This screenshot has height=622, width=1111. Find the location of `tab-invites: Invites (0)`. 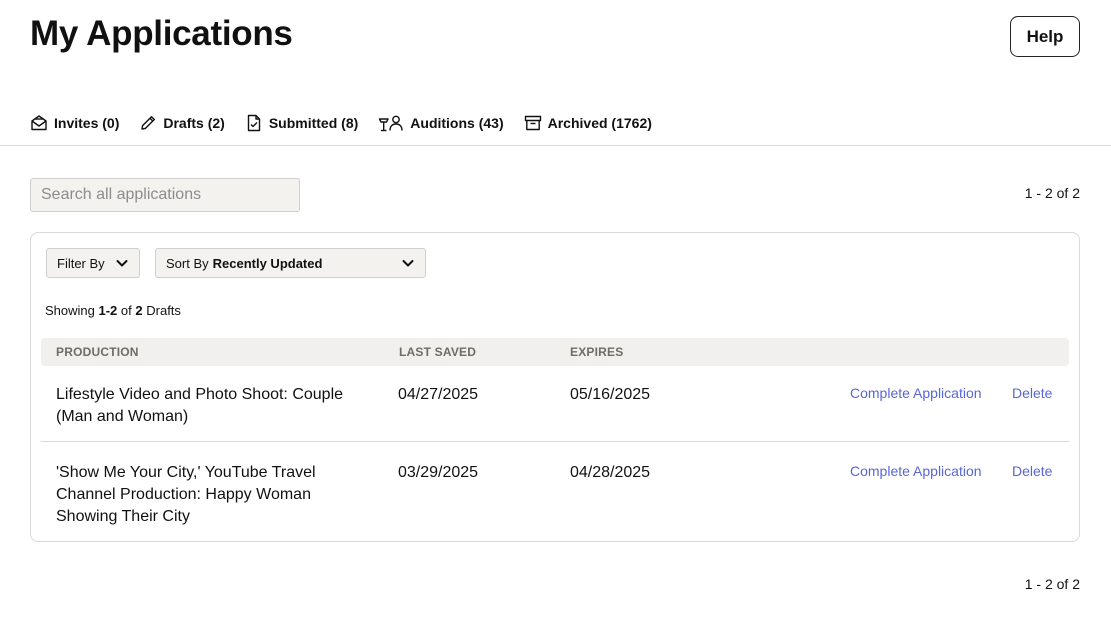

tab-invites: Invites (0) is located at coordinates (74, 123).